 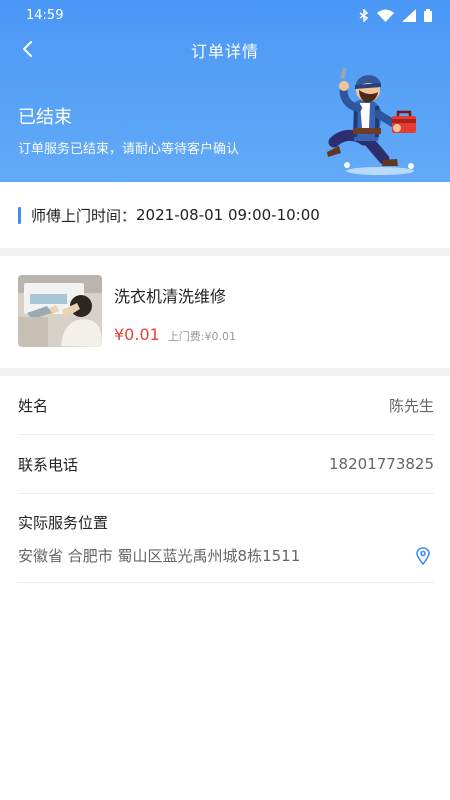 What do you see at coordinates (423, 555) in the screenshot?
I see `location-pin-icon` at bounding box center [423, 555].